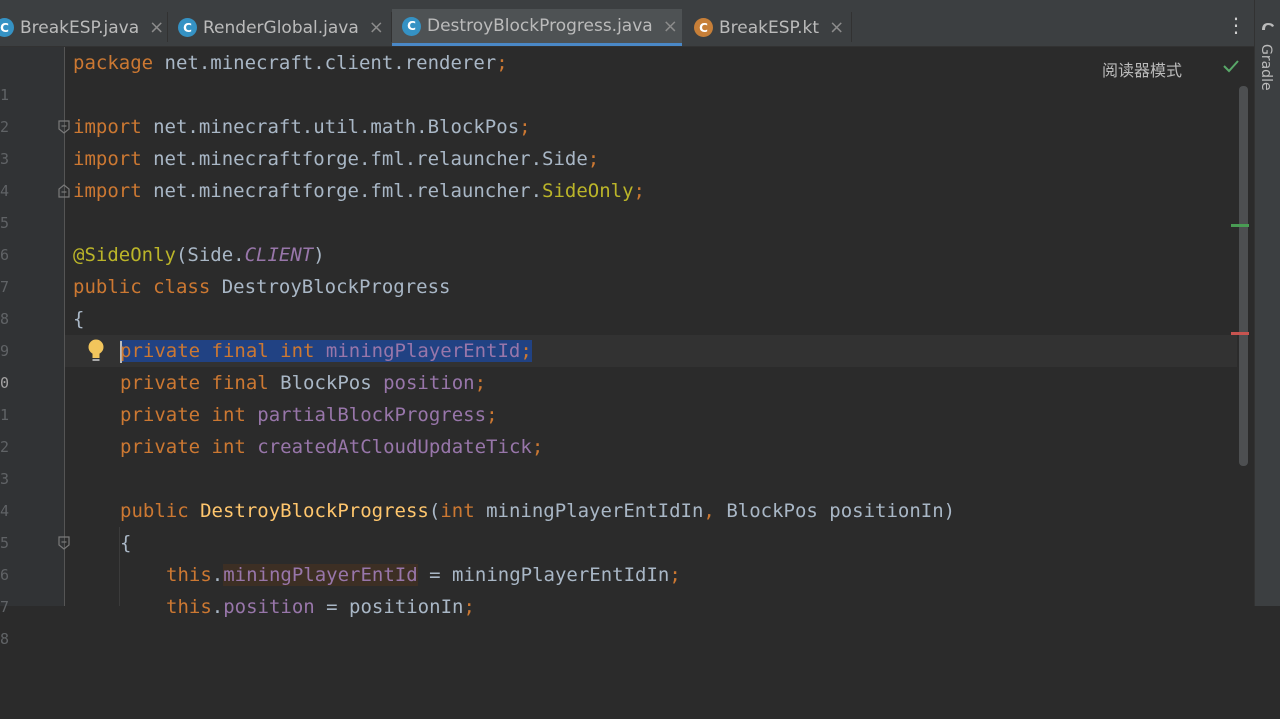  I want to click on line-number: 5, so click(5, 543).